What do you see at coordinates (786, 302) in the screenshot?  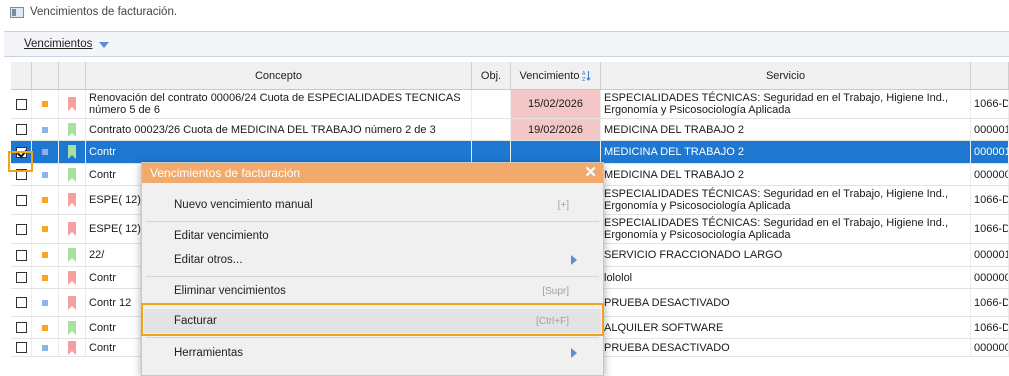 I see `row-servicio: PRUEBA DESACTIVADO` at bounding box center [786, 302].